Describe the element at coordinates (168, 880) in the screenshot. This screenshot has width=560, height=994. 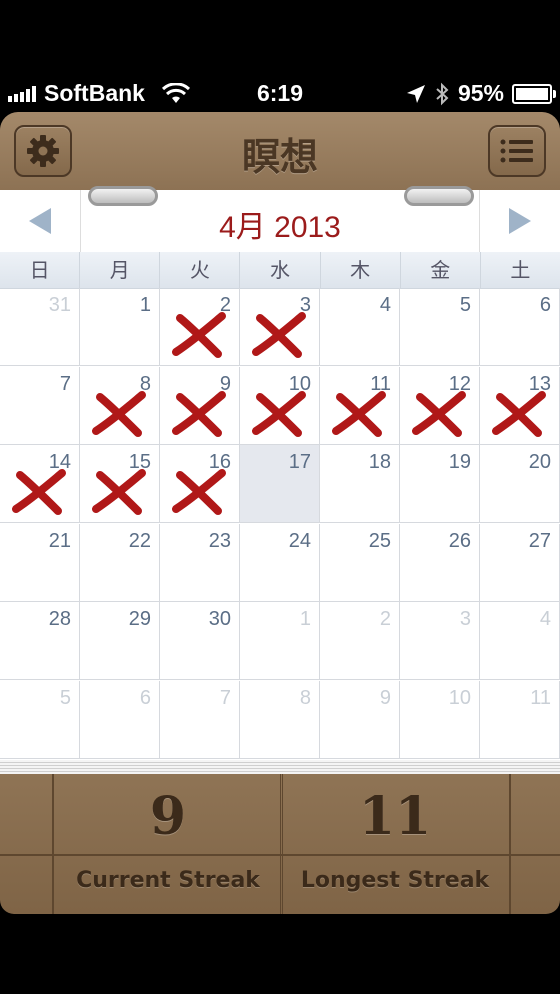
I see `current-streak-label: Current Streak` at that location.